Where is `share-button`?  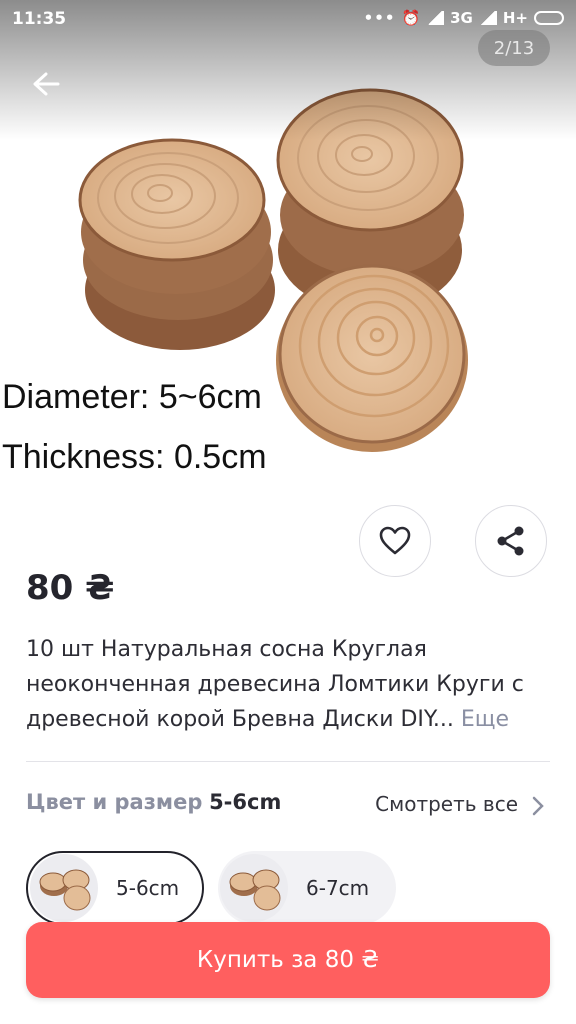 share-button is located at coordinates (511, 541).